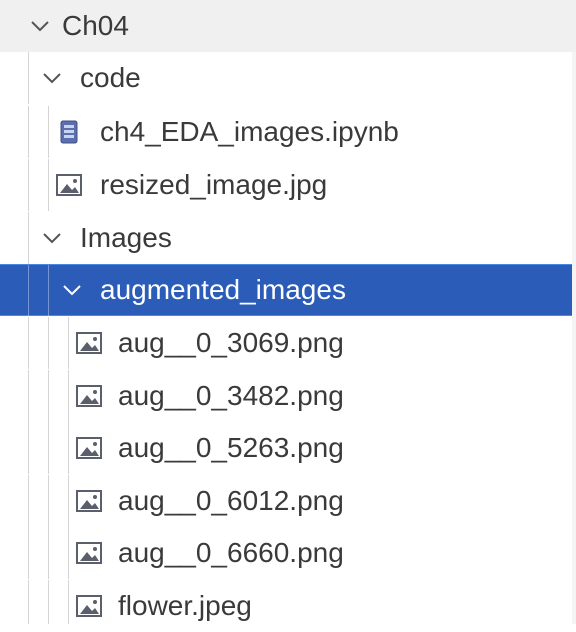  I want to click on tree-file-image: aug__0_3482.png, so click(288, 396).